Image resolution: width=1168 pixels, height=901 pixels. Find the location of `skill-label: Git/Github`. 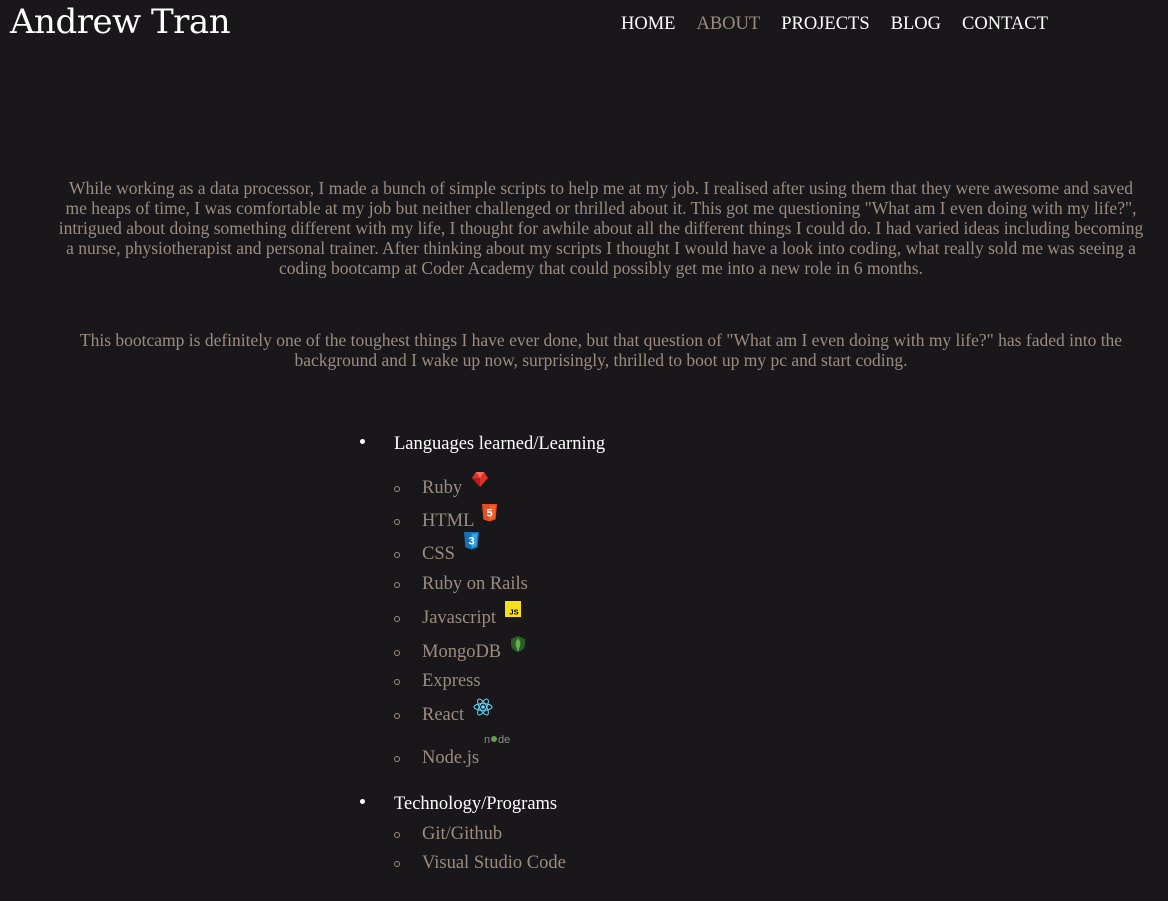

skill-label: Git/Github is located at coordinates (462, 834).